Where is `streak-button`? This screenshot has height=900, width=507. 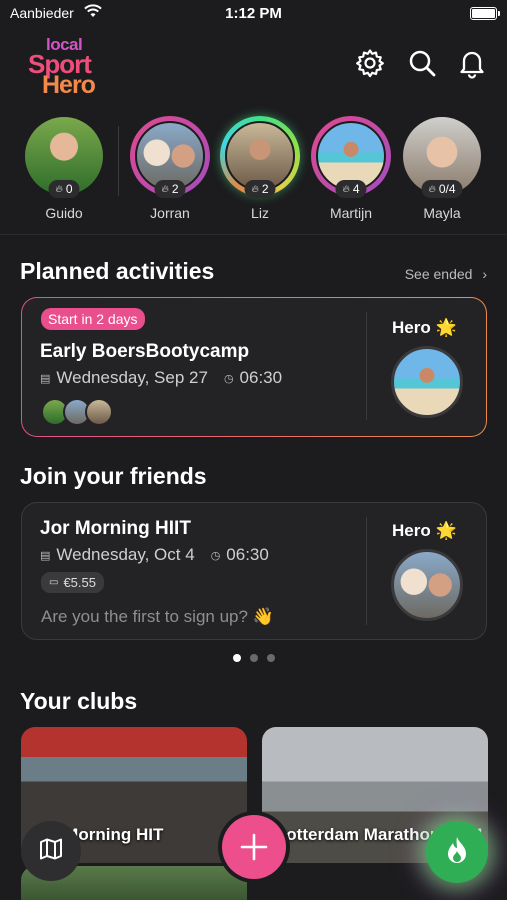
streak-button is located at coordinates (457, 852).